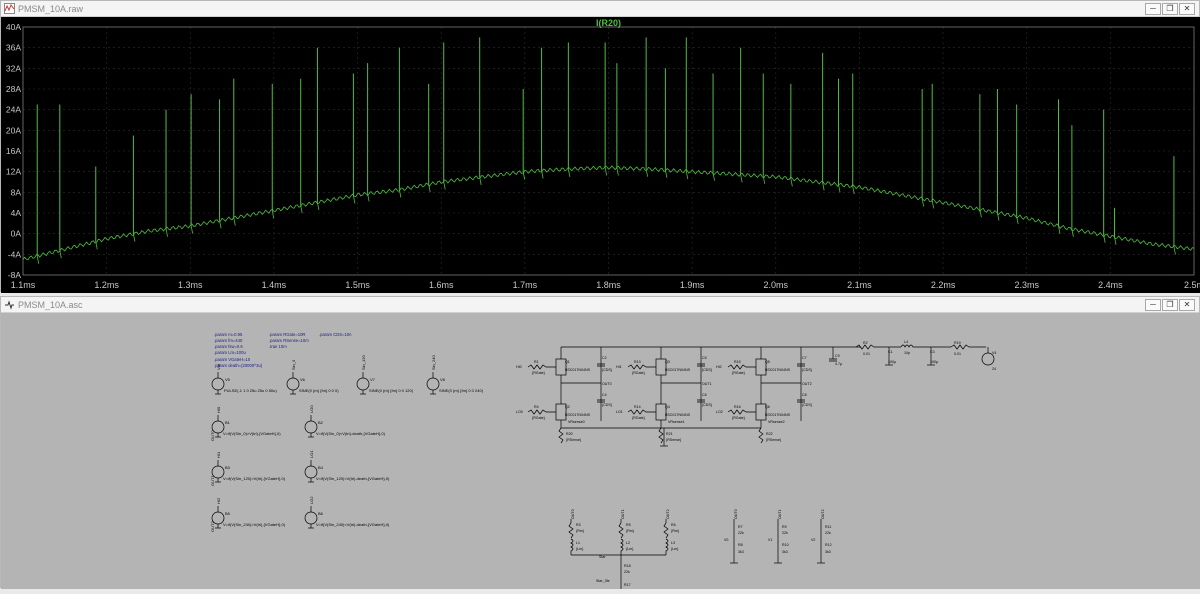 This screenshot has height=594, width=1200. What do you see at coordinates (335, 334) in the screenshot?
I see `spice-directive: .param CDS=10n` at bounding box center [335, 334].